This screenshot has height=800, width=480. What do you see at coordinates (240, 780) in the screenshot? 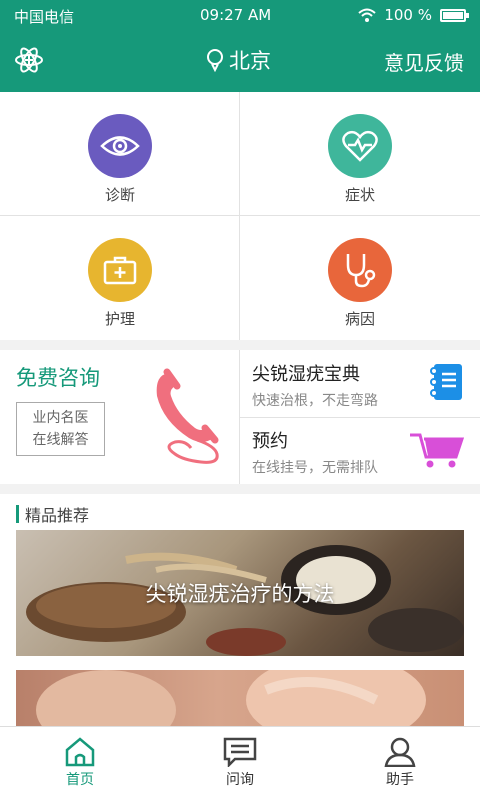
I see `tab-label: 问询` at bounding box center [240, 780].